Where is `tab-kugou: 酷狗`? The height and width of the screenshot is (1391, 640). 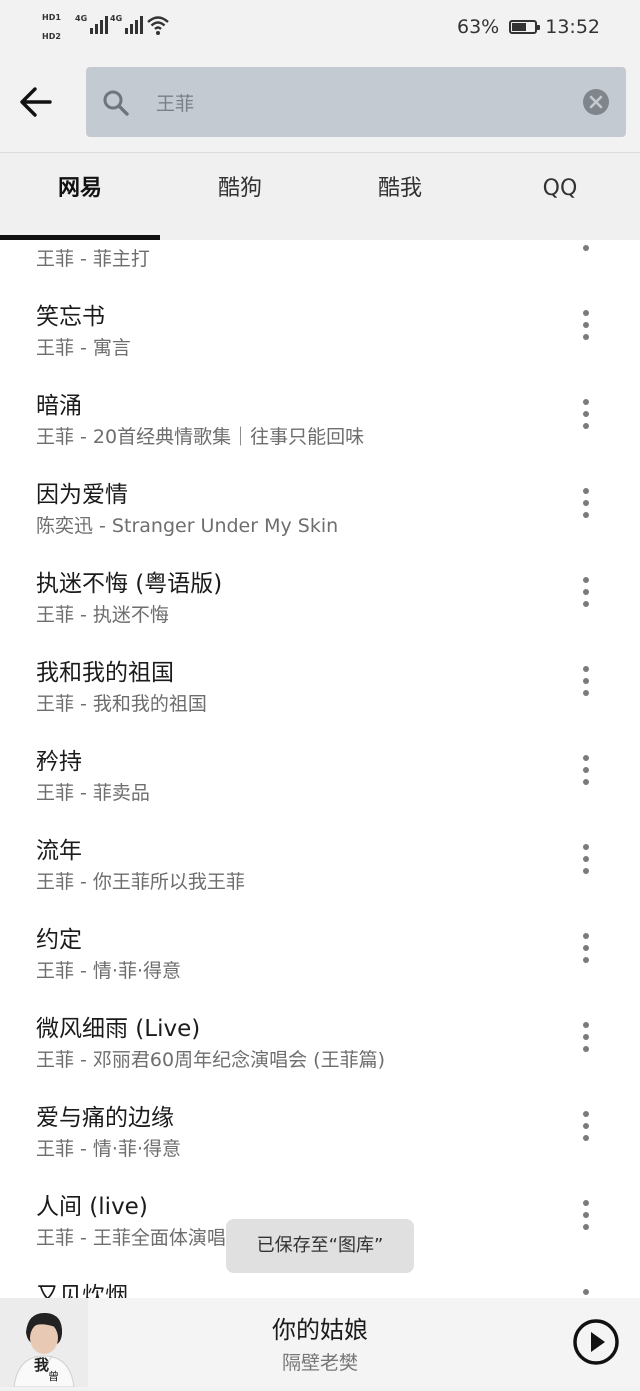
tab-kugou: 酷狗 is located at coordinates (240, 196).